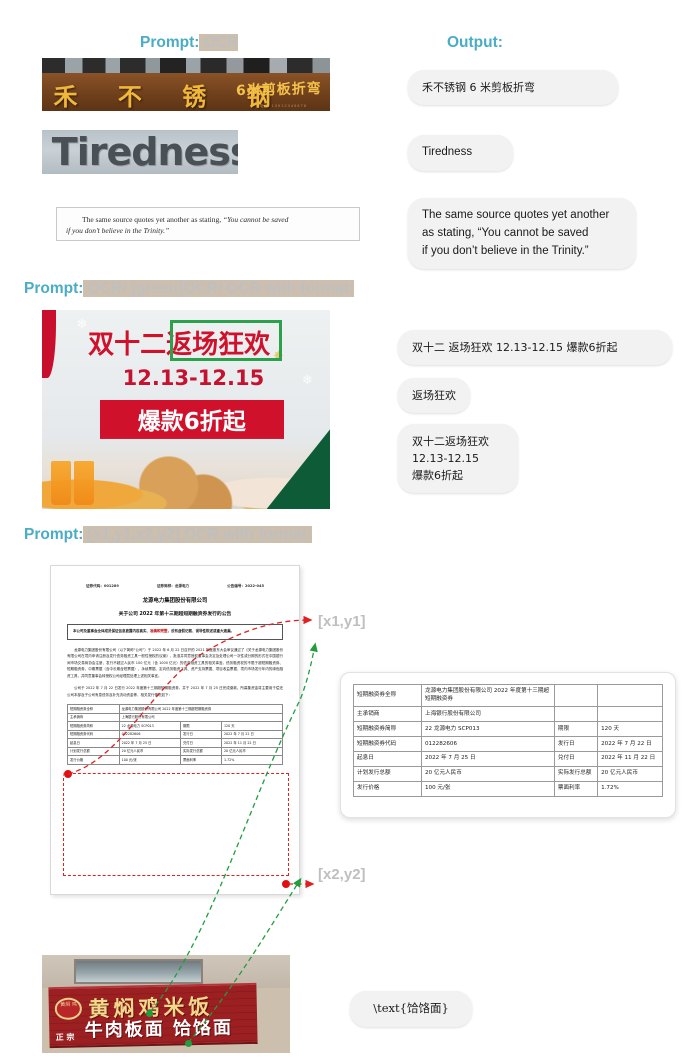 The height and width of the screenshot is (1057, 700). I want to click on region-corner-marker-bottom-right, so click(286, 884).